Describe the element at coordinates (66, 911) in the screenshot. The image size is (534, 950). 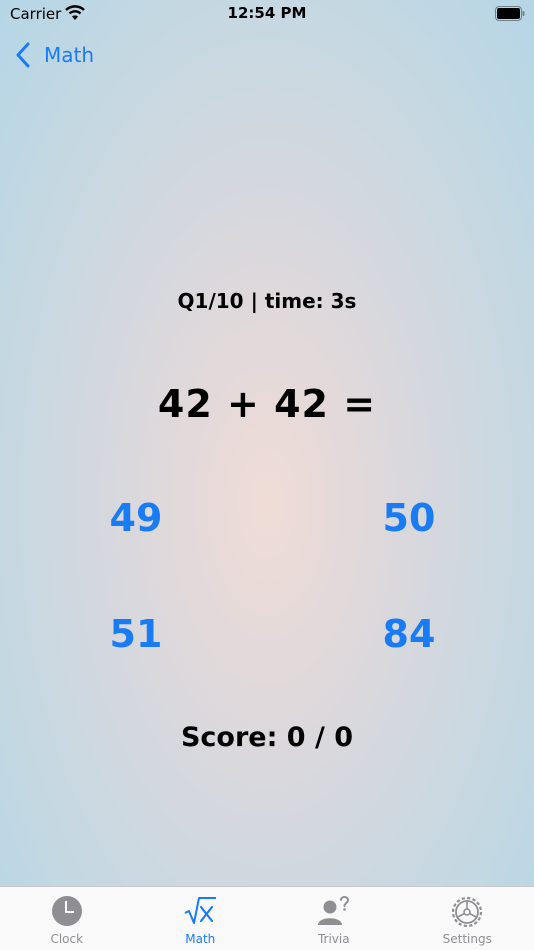
I see `clock-icon` at that location.